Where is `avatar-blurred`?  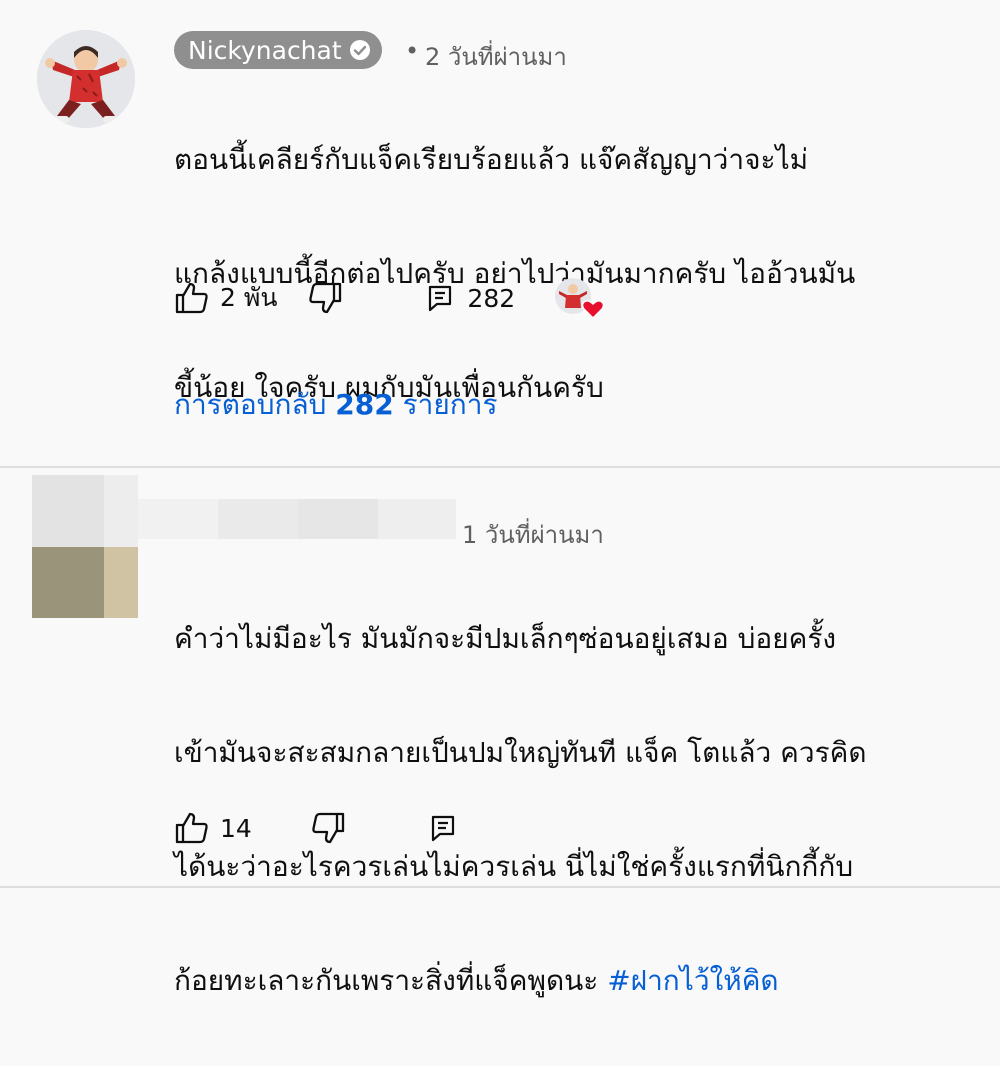
avatar-blurred is located at coordinates (85, 546).